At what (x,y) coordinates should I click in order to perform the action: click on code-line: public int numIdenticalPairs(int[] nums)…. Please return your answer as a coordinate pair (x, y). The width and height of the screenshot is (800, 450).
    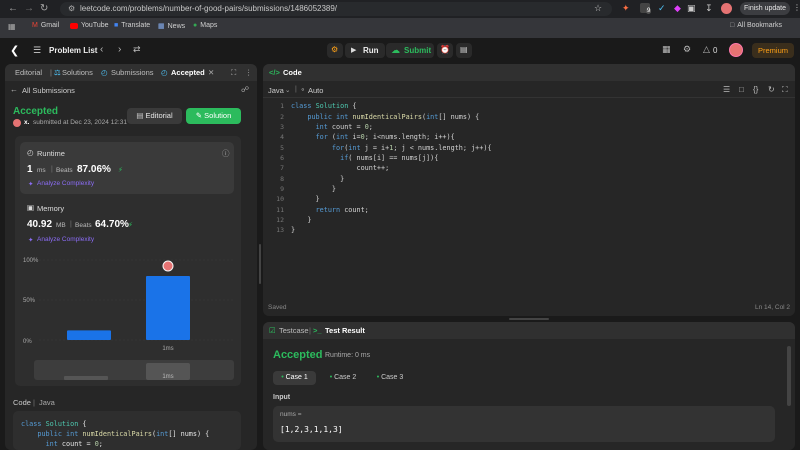
    Looking at the image, I should click on (393, 117).